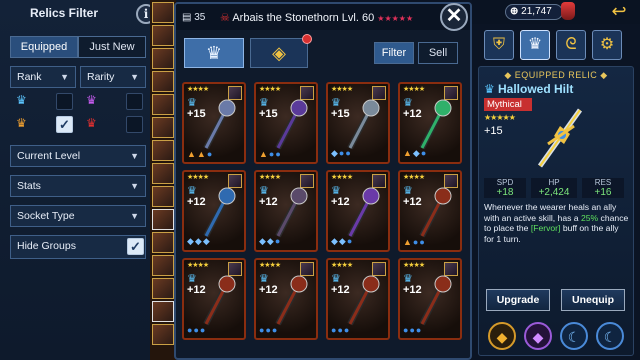  Describe the element at coordinates (44, 47) in the screenshot. I see `tab-equipped: Equipped` at that location.